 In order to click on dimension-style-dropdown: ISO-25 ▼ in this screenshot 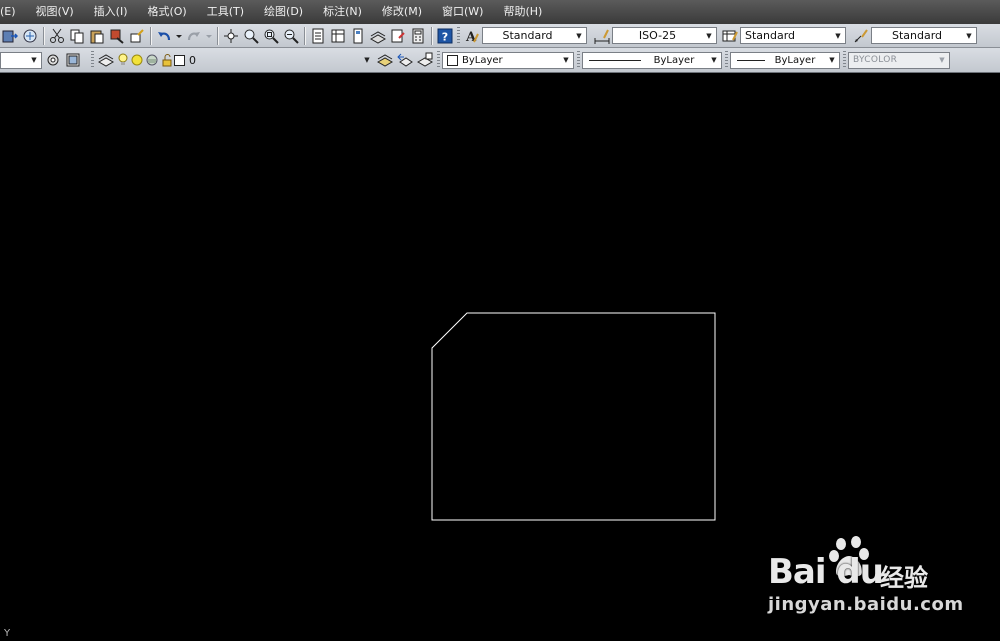, I will do `click(664, 35)`.